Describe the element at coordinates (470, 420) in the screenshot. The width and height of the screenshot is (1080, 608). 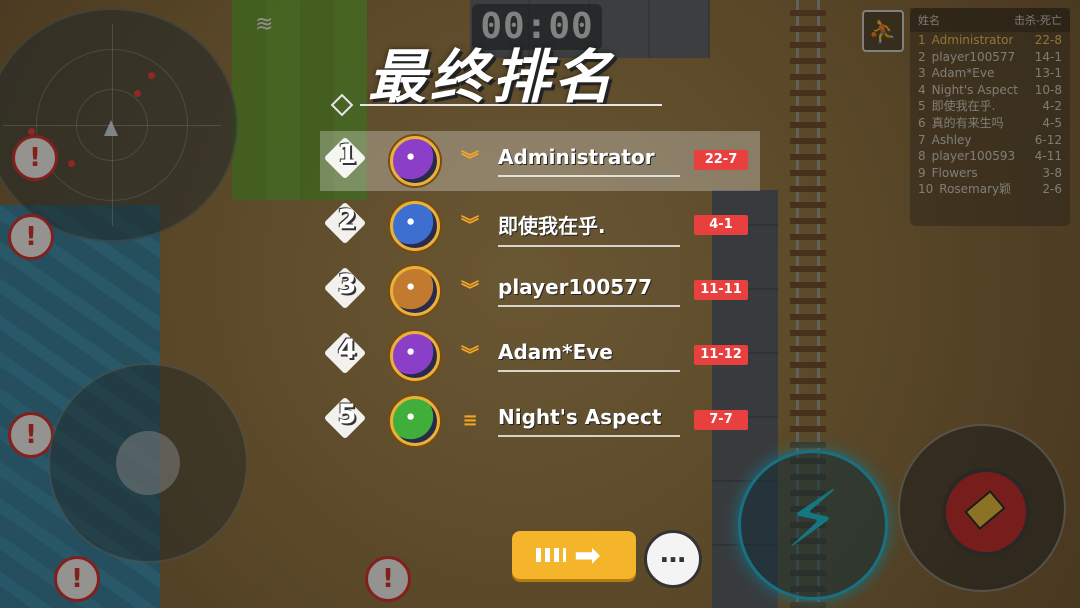
I see `rank-bars-icon: ≡` at that location.